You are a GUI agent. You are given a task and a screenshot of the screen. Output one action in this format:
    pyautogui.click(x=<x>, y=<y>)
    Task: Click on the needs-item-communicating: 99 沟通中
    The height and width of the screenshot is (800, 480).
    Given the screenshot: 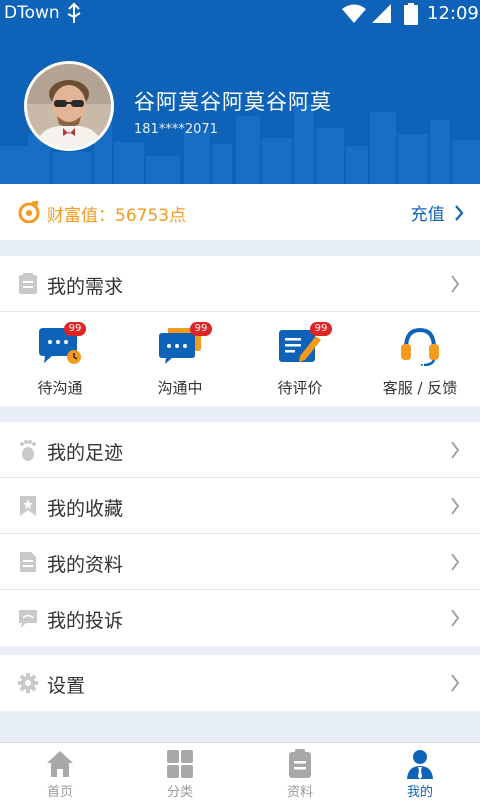 What is the action you would take?
    pyautogui.click(x=180, y=359)
    